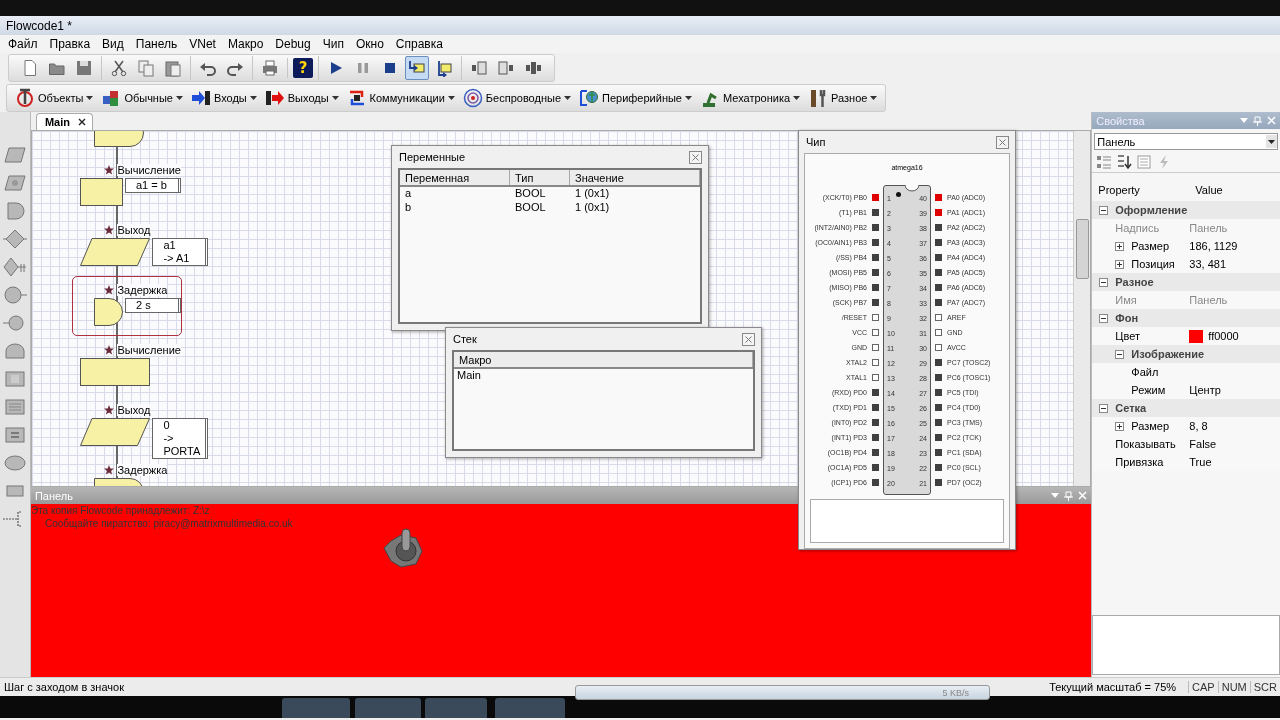 Image resolution: width=1280 pixels, height=720 pixels. Describe the element at coordinates (23, 44) in the screenshot. I see `menu-item: Файл` at that location.